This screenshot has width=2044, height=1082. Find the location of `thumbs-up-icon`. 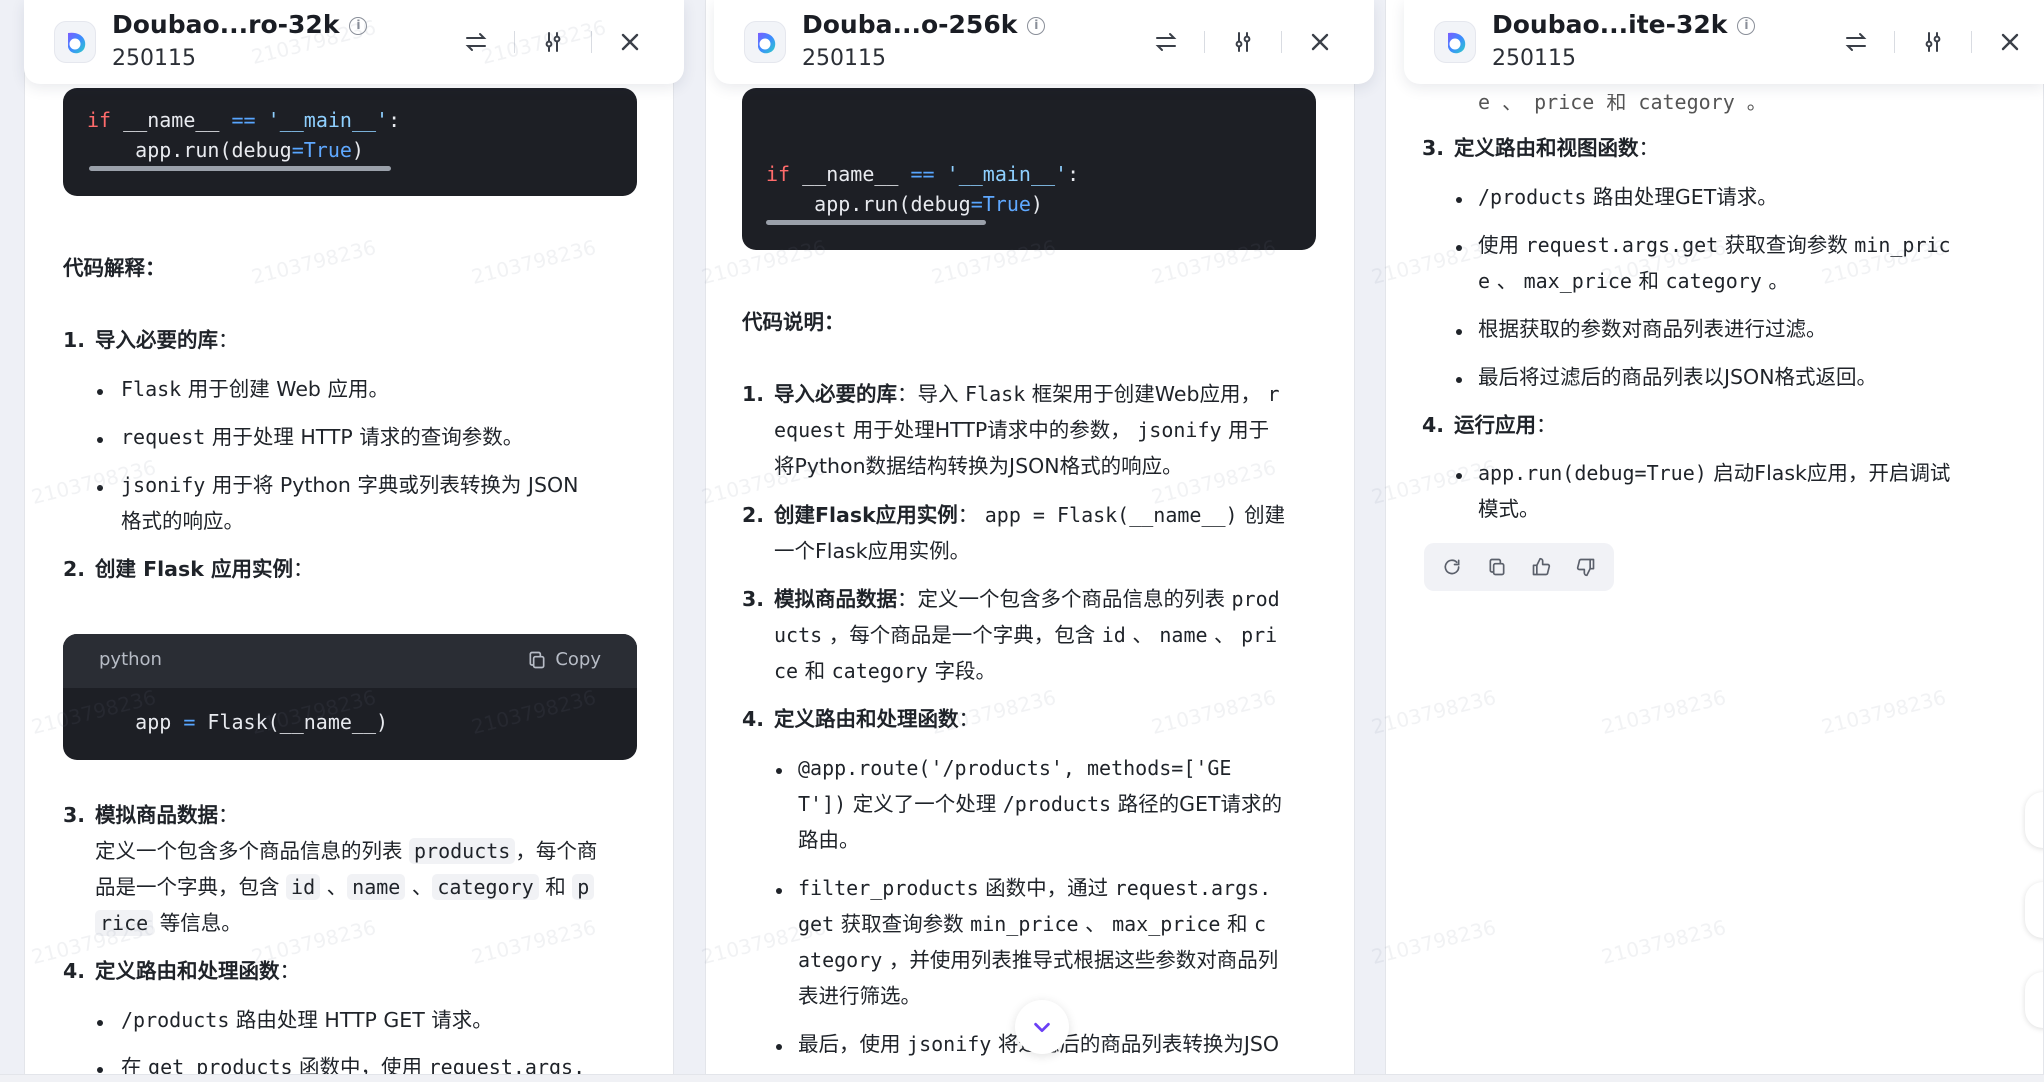

thumbs-up-icon is located at coordinates (1541, 566).